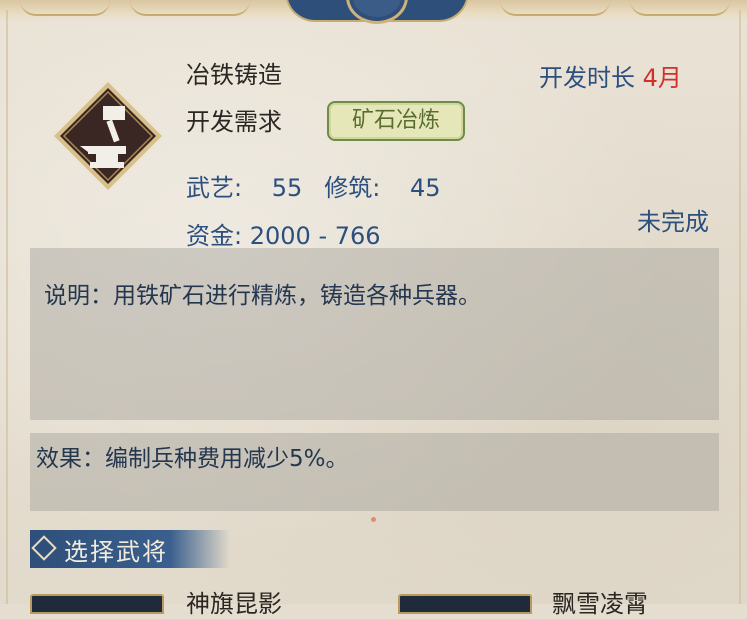  What do you see at coordinates (315, 236) in the screenshot?
I see `funds-value: 2000 - 766` at bounding box center [315, 236].